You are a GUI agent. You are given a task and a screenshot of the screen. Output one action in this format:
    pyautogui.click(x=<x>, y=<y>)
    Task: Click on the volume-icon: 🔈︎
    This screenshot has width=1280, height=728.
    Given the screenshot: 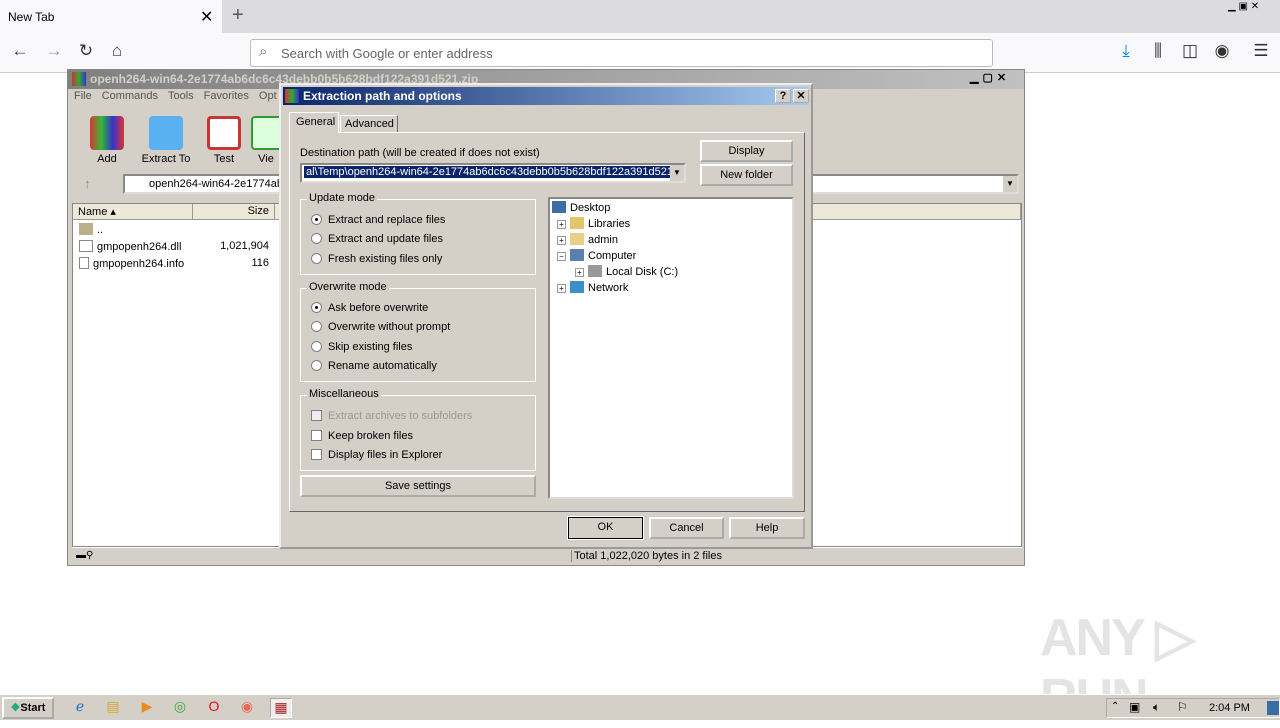 What is the action you would take?
    pyautogui.click(x=1156, y=707)
    